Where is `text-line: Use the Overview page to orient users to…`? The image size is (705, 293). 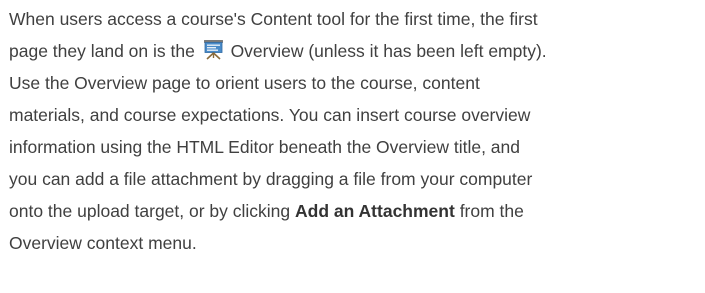 text-line: Use the Overview page to orient users to… is located at coordinates (244, 83).